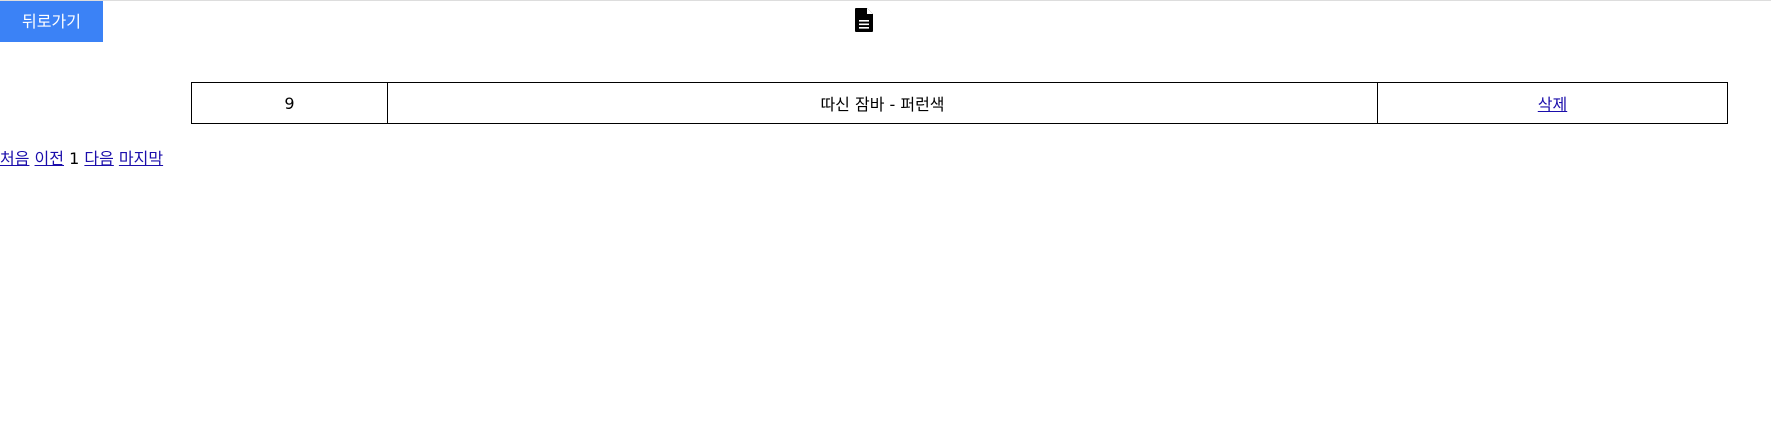 The height and width of the screenshot is (437, 1771). I want to click on item-action-cell: 삭제, so click(1552, 103).